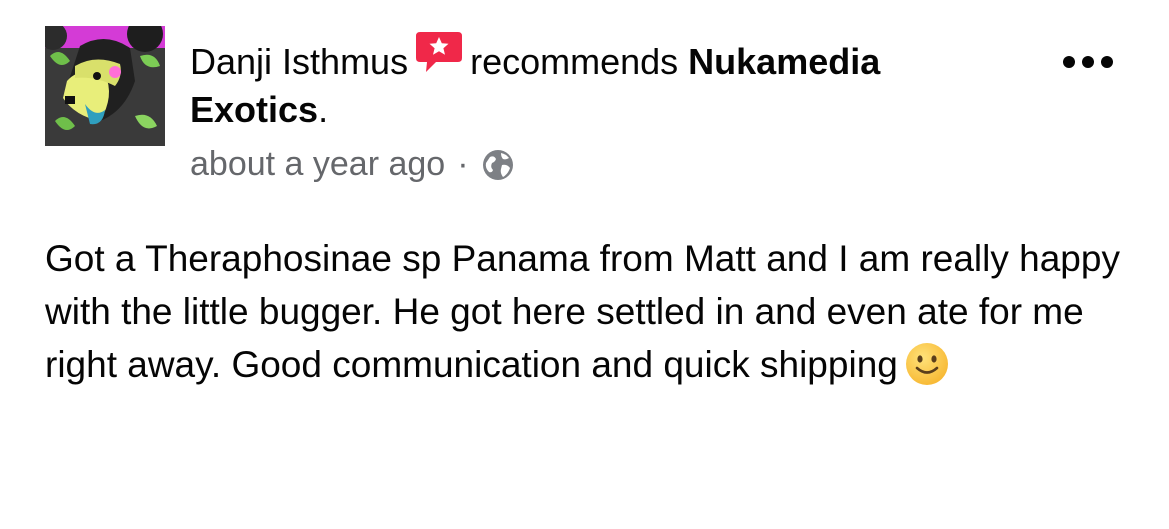 The width and height of the screenshot is (1169, 529). I want to click on header-period: ., so click(323, 109).